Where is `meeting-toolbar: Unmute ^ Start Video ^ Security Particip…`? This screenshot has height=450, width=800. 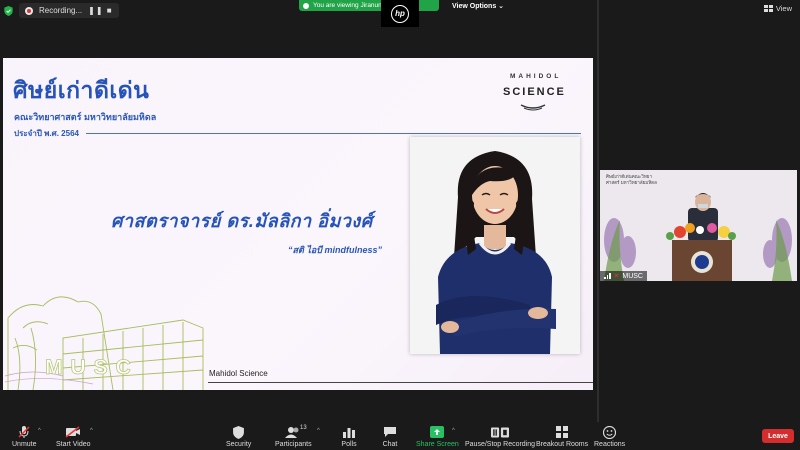
meeting-toolbar: Unmute ^ Start Video ^ Security Particip… is located at coordinates (400, 436).